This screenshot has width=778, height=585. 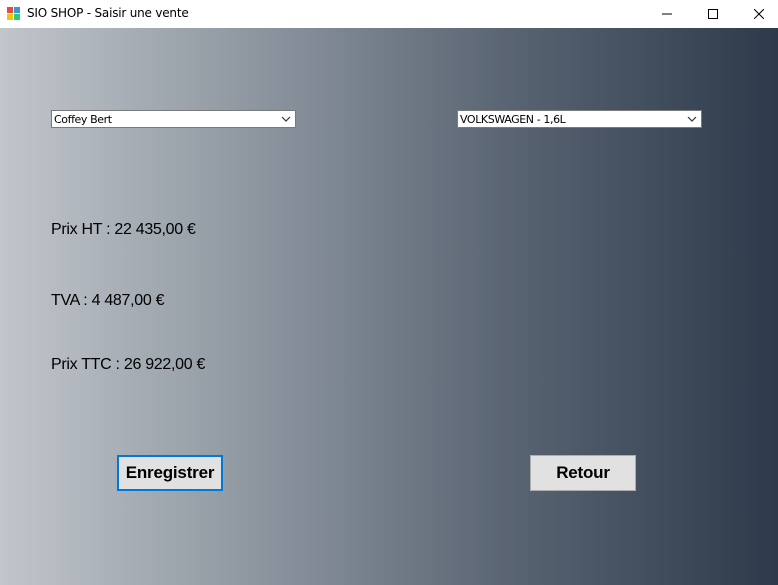 I want to click on vehicle-select: VOLKSWAGEN - 1,6L, so click(x=579, y=119).